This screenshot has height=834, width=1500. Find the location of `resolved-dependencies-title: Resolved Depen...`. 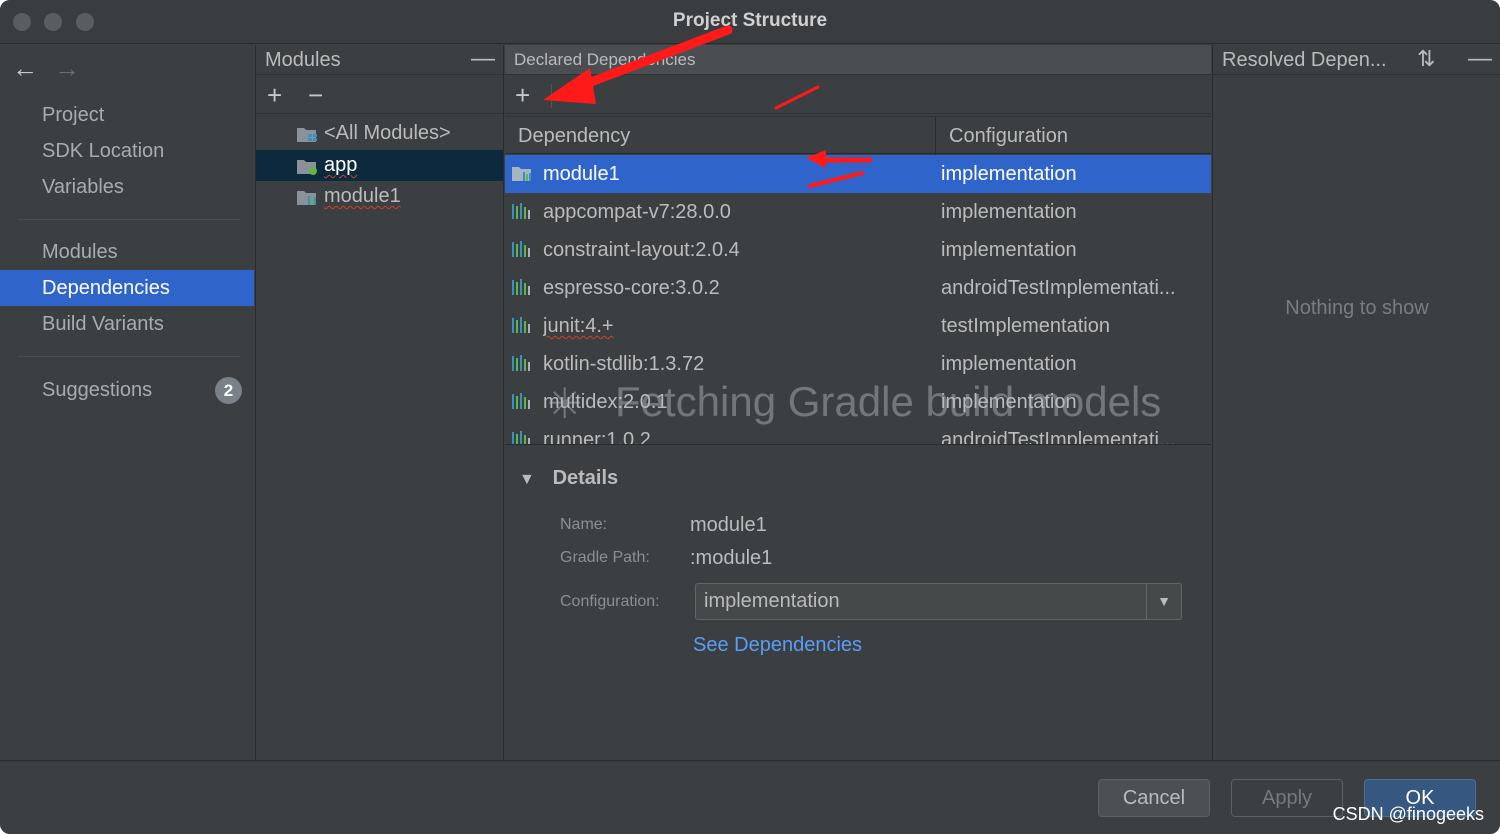

resolved-dependencies-title: Resolved Depen... is located at coordinates (1304, 60).